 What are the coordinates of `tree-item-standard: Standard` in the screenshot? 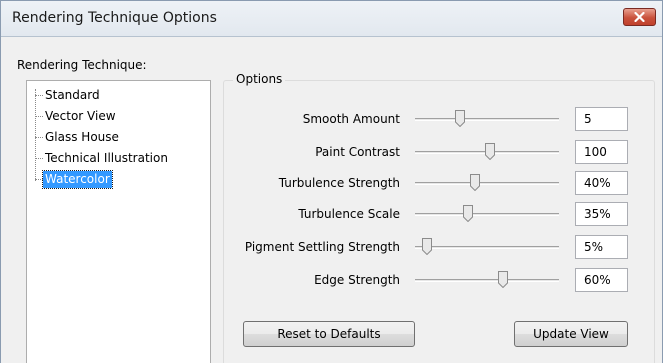 It's located at (68, 95).